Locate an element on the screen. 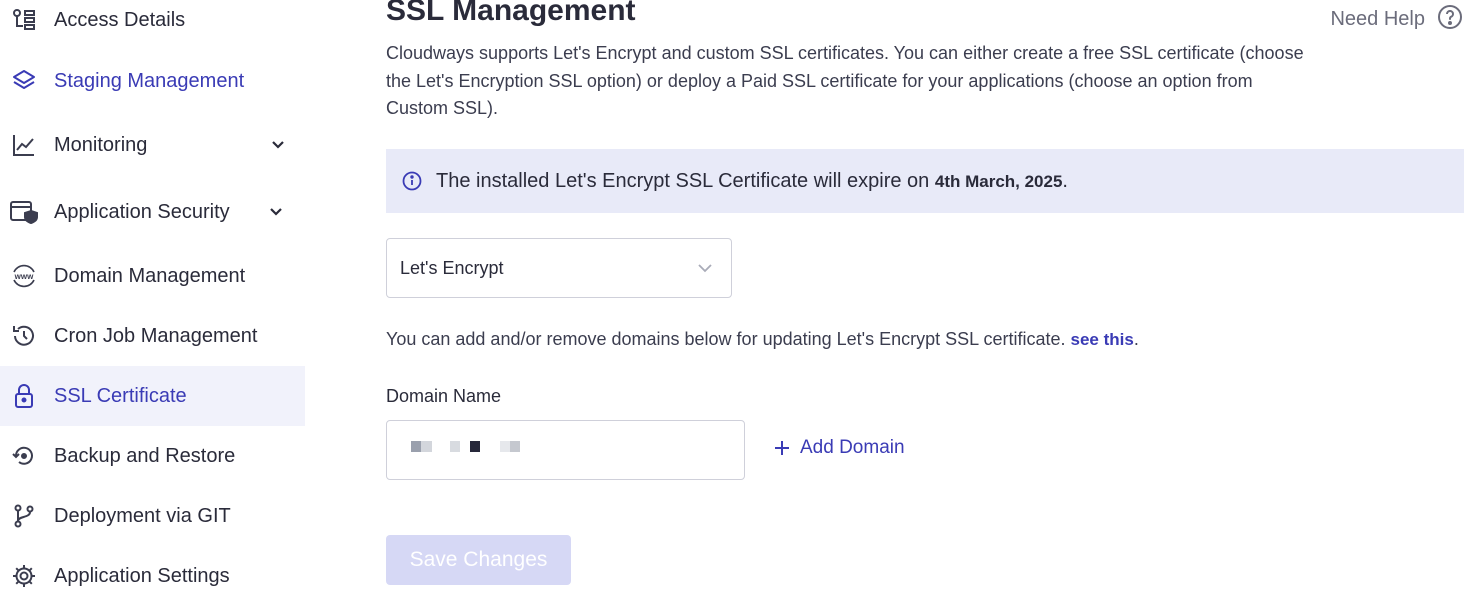 The width and height of the screenshot is (1475, 612). sidebar-item-application-settings: Application Settings is located at coordinates (152, 576).